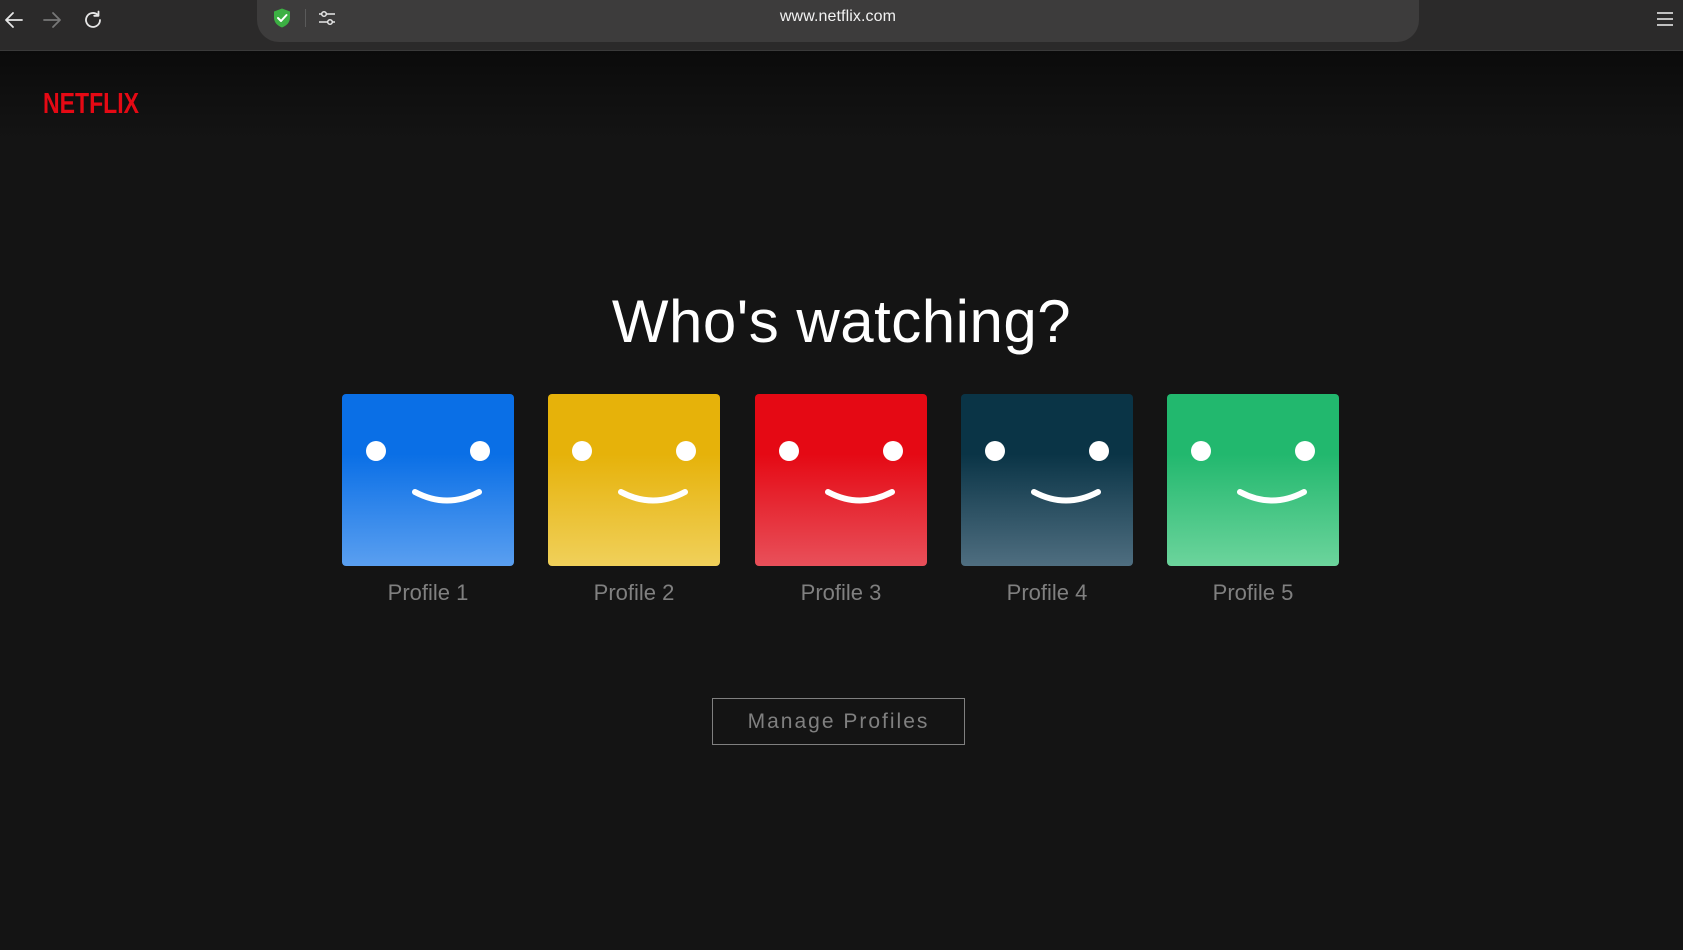 The image size is (1683, 950). What do you see at coordinates (1665, 19) in the screenshot?
I see `hamburger-menu-icon` at bounding box center [1665, 19].